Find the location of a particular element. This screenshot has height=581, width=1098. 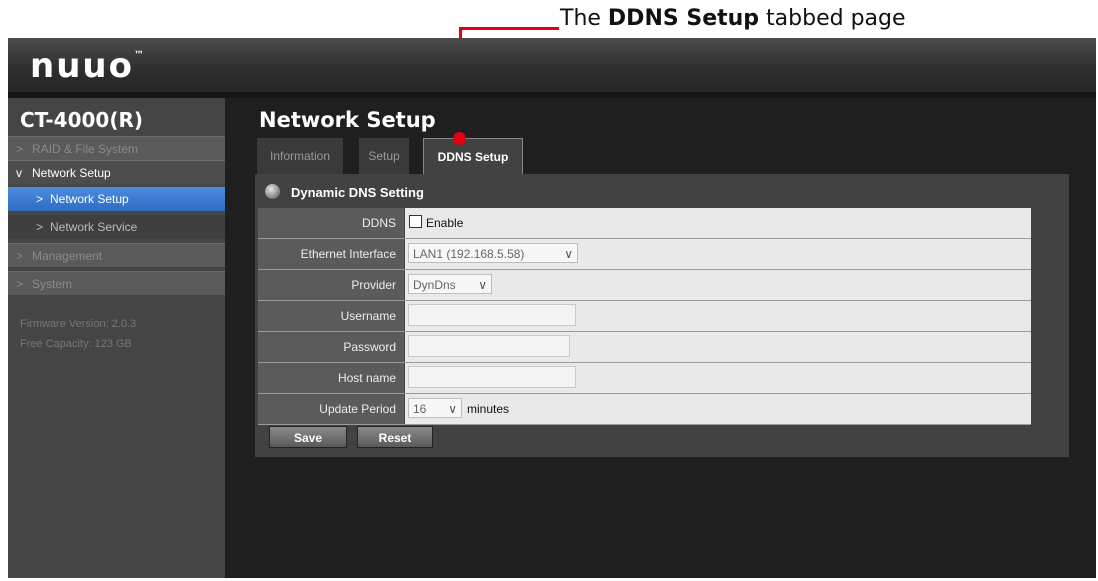

host-name-value-cell is located at coordinates (718, 378).